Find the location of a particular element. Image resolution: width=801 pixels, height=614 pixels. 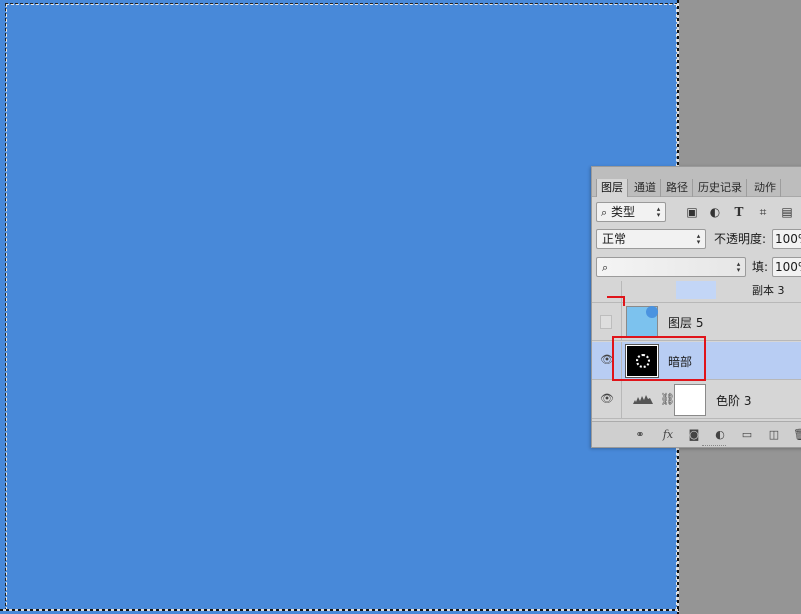

fill-label: 填: is located at coordinates (760, 267).